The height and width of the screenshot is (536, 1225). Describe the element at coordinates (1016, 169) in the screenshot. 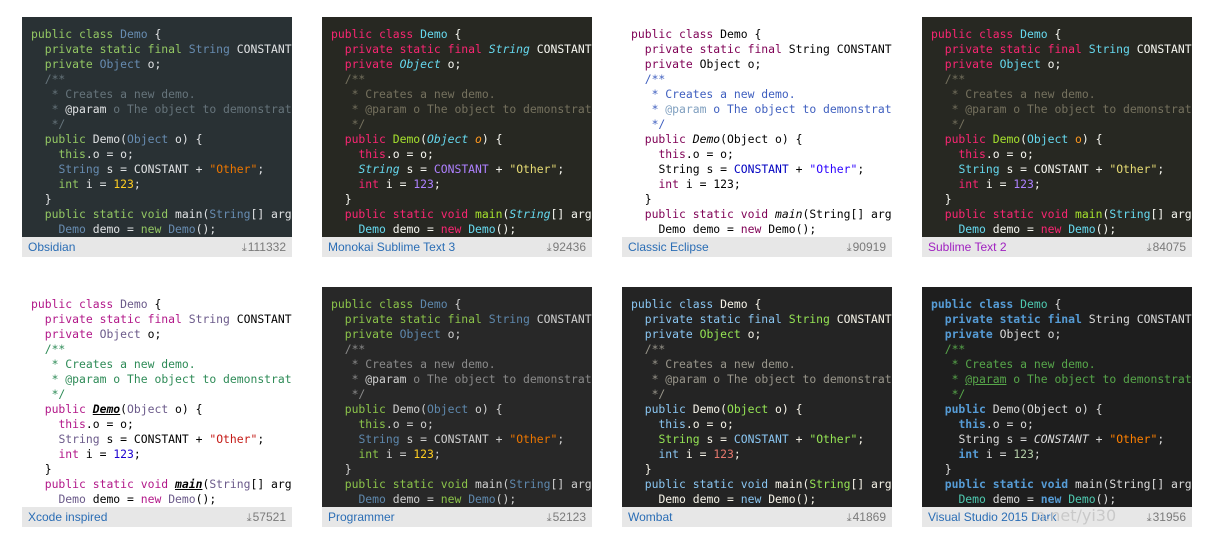

I see `code-token: s =` at that location.